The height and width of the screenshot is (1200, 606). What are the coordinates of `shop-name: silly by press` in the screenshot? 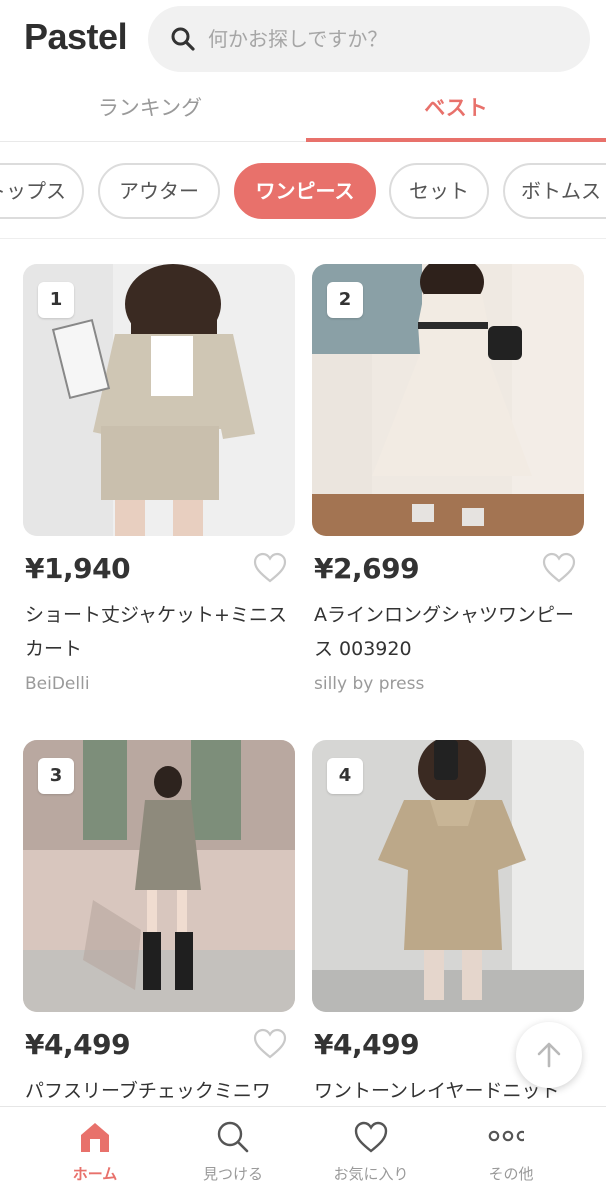 It's located at (369, 684).